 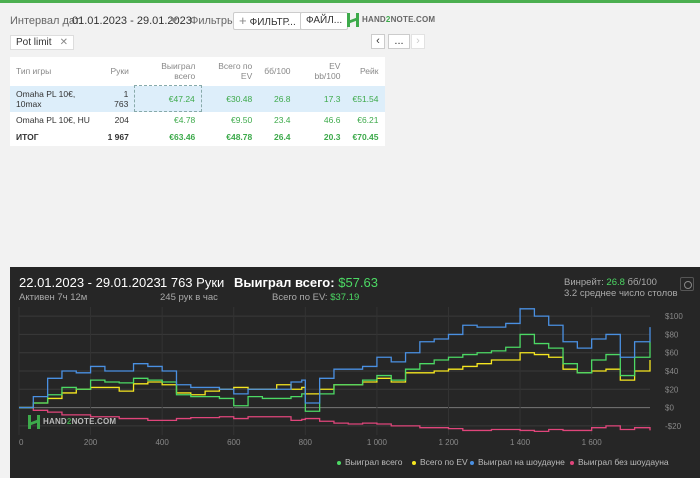 I want to click on y-tick-label: $20, so click(x=672, y=389).